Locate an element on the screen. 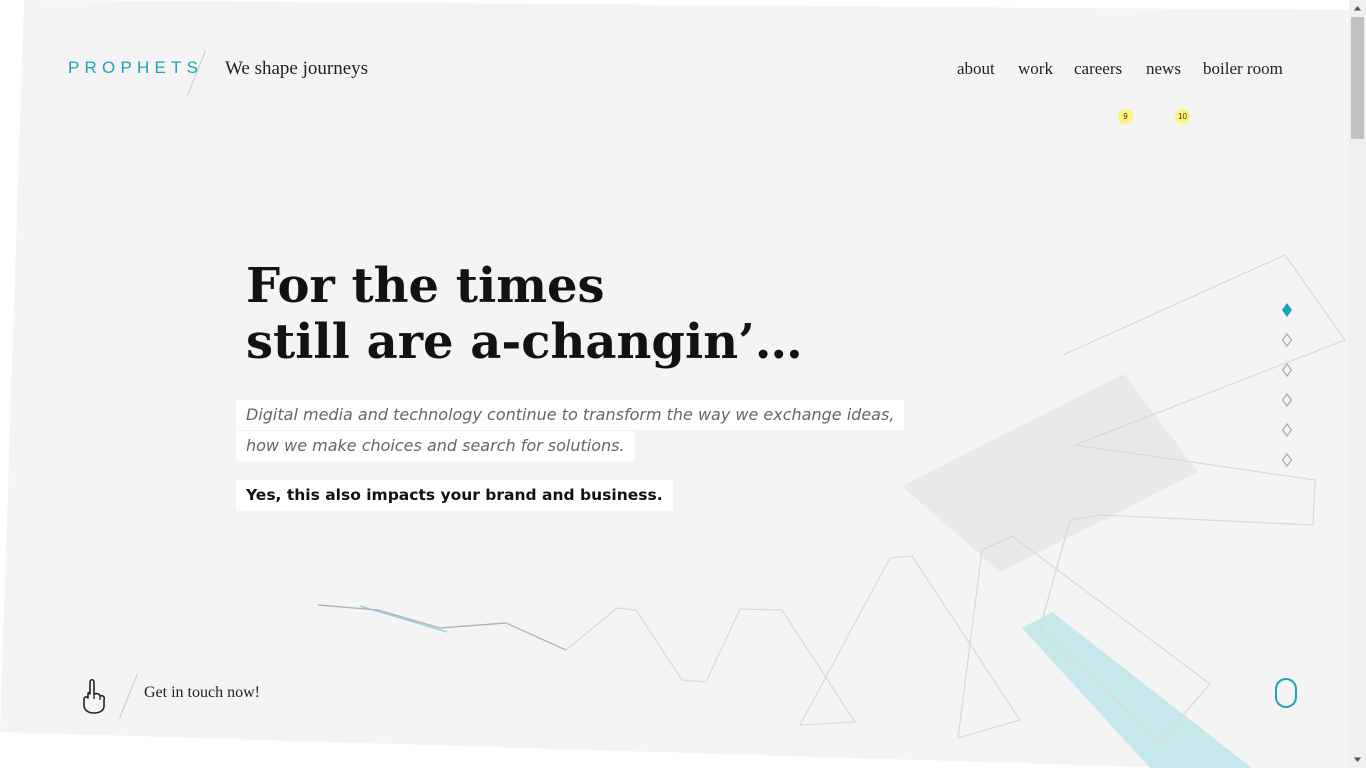 This screenshot has height=768, width=1366. slide-dot-active is located at coordinates (1287, 310).